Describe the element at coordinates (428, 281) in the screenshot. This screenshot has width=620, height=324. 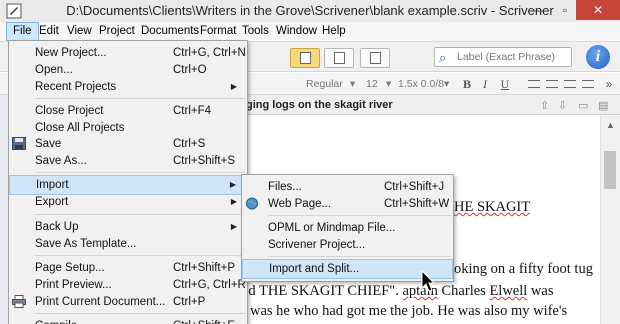
I see `mouse-pointer-icon` at that location.